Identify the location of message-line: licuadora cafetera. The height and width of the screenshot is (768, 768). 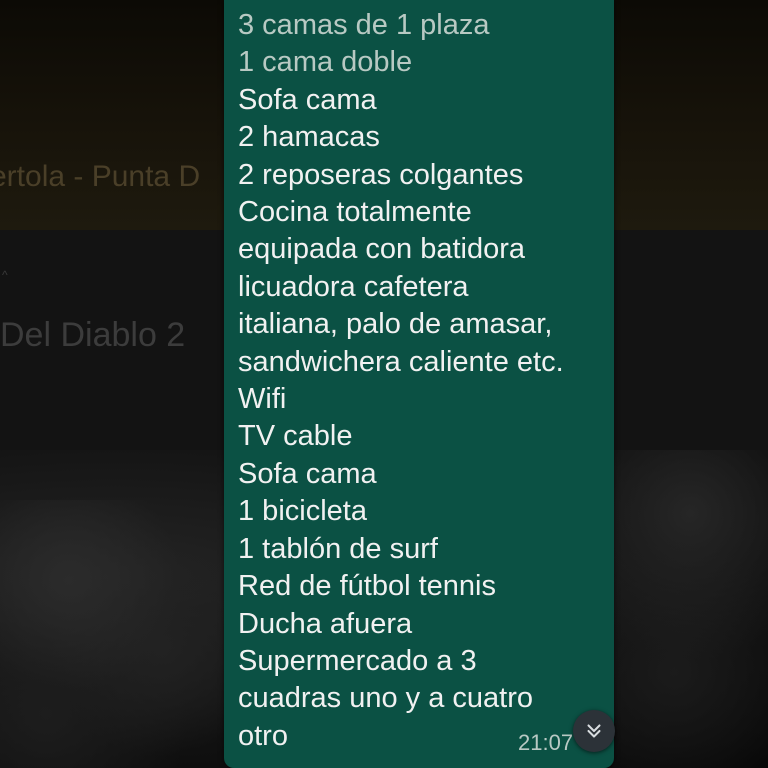
(353, 286).